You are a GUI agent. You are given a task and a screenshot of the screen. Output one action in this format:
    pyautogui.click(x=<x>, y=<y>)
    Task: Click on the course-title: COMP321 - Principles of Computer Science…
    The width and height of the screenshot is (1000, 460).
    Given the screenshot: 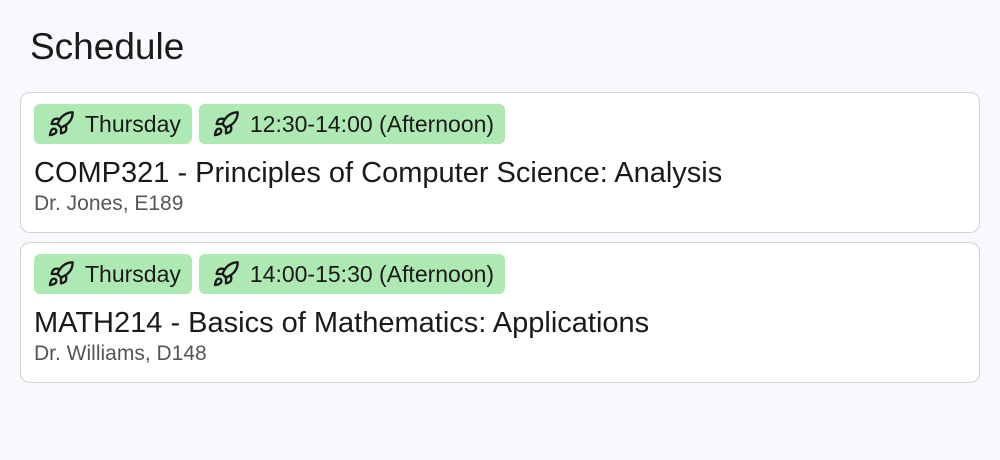 What is the action you would take?
    pyautogui.click(x=378, y=173)
    